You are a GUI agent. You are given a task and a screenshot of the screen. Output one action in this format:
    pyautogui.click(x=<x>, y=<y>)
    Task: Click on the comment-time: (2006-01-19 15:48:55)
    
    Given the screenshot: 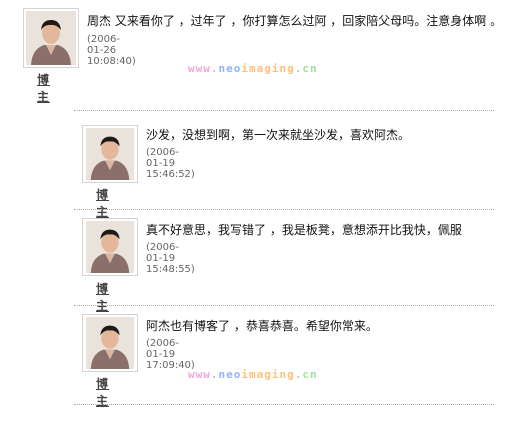 What is the action you would take?
    pyautogui.click(x=170, y=258)
    